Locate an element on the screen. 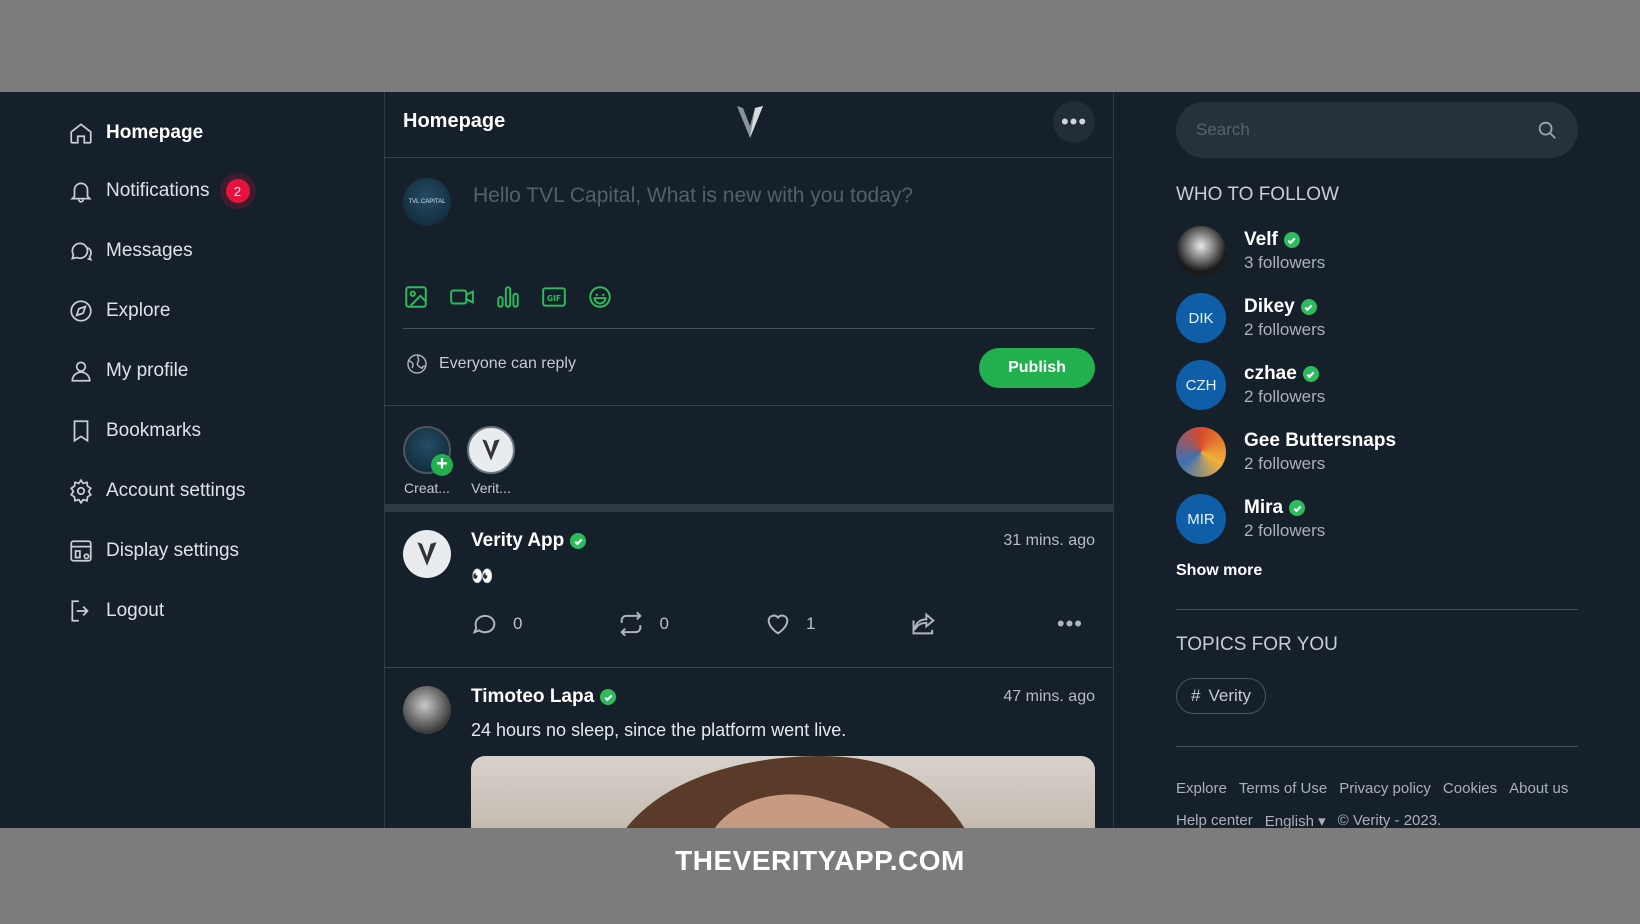  reply-setting: Everyone can reply is located at coordinates (490, 364).